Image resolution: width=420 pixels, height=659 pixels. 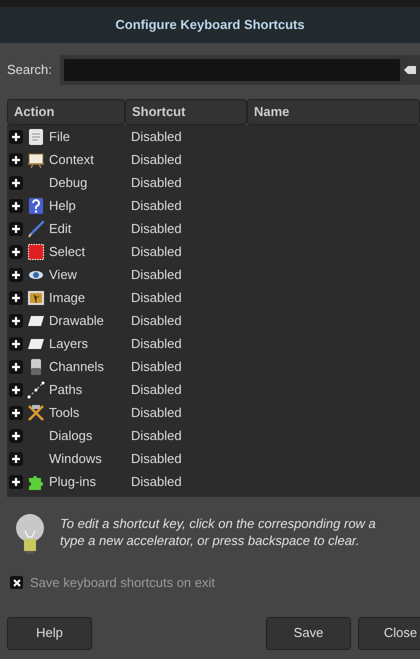 What do you see at coordinates (71, 159) in the screenshot?
I see `action-cell-text: Context` at bounding box center [71, 159].